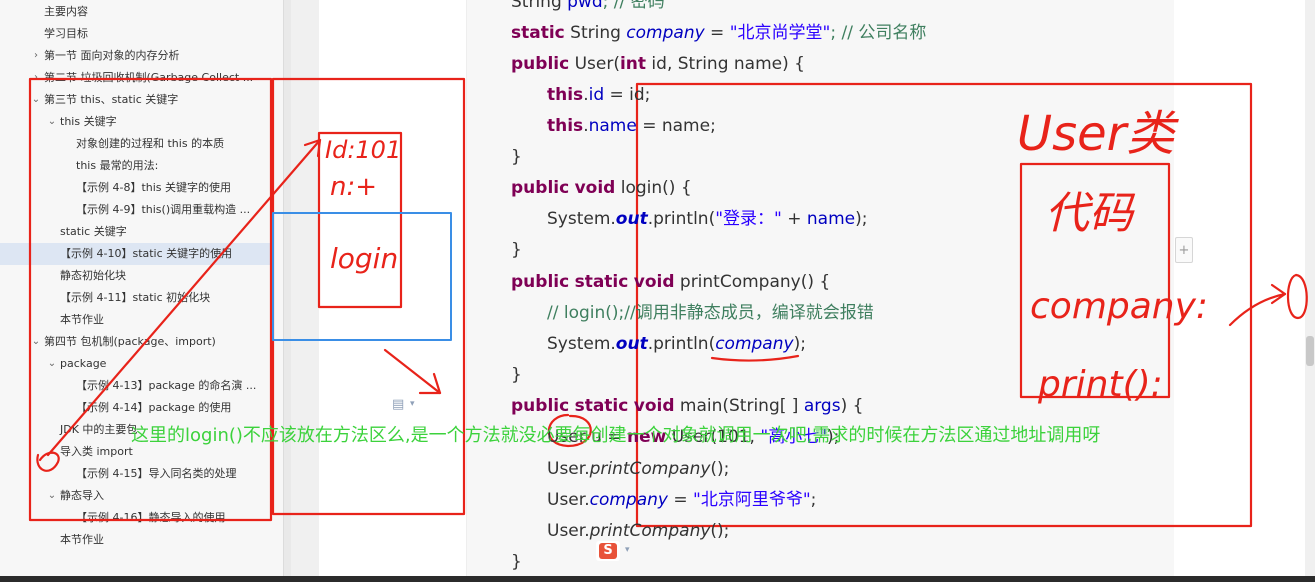 This screenshot has width=1315, height=582. I want to click on code-token: String, so click(539, 6).